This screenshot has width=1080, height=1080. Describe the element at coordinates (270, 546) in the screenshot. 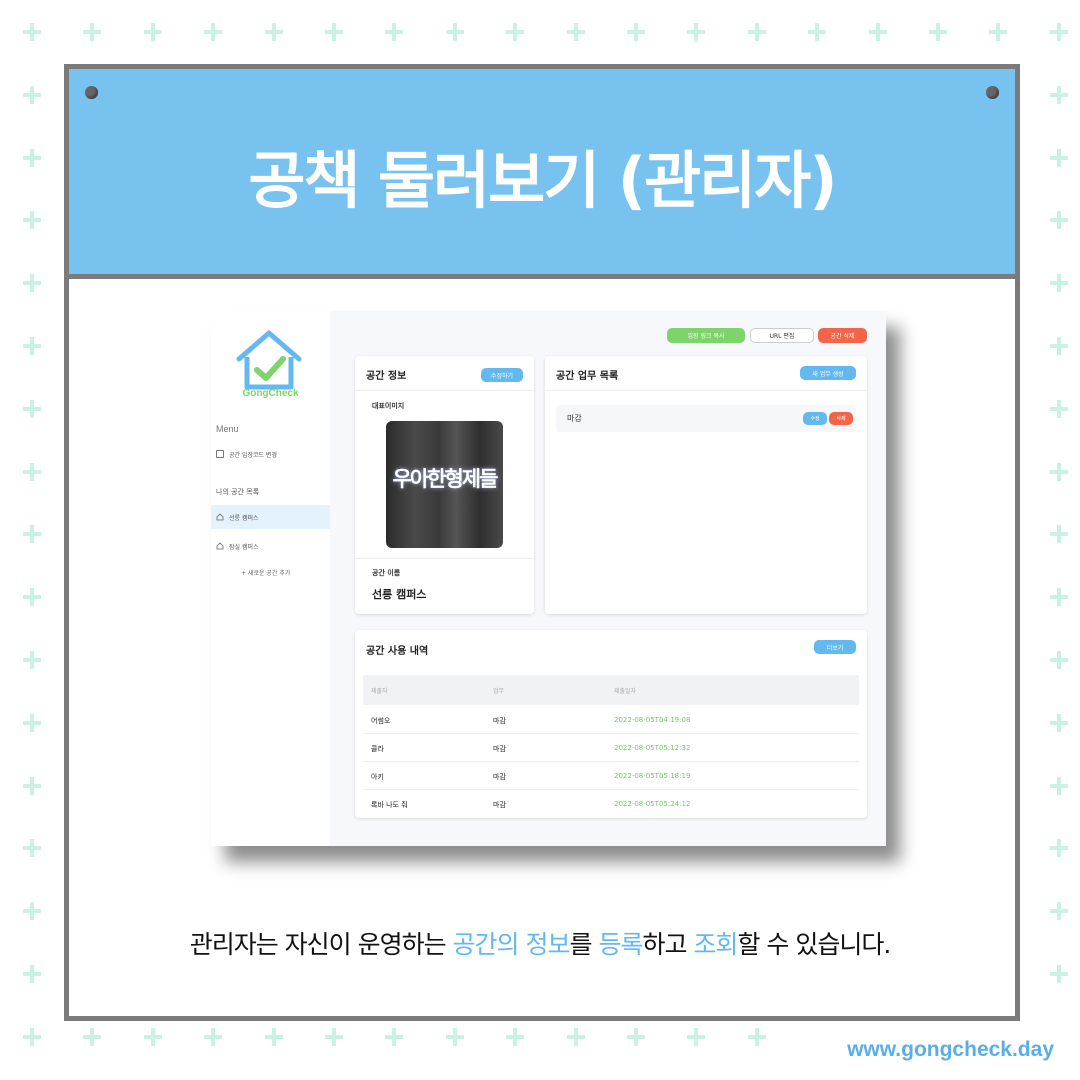

I see `sidebar-item-space: 잠실 캠퍼스` at that location.